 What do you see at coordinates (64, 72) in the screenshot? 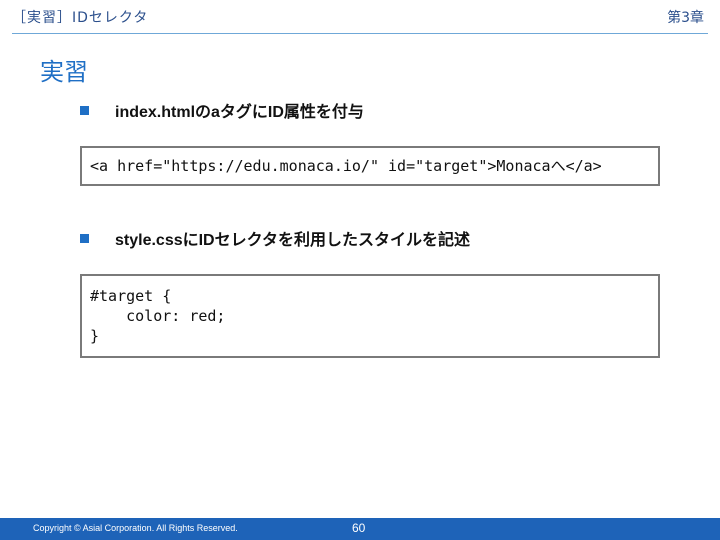
I see `slide-title: 実習` at bounding box center [64, 72].